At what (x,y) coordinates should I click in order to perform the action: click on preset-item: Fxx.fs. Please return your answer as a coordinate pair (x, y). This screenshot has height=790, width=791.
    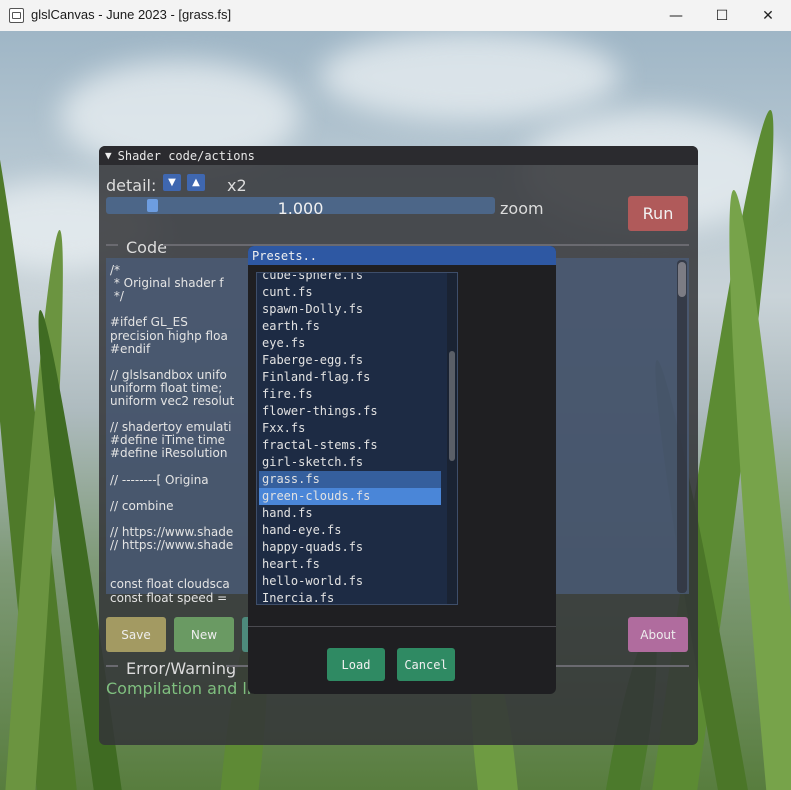
    Looking at the image, I should click on (350, 428).